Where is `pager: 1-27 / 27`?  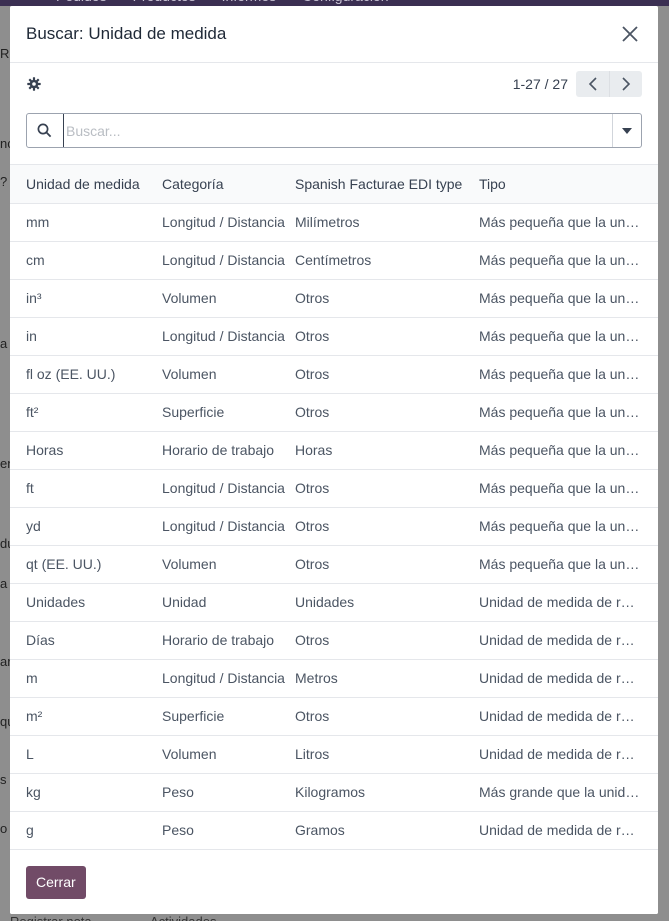 pager: 1-27 / 27 is located at coordinates (577, 84).